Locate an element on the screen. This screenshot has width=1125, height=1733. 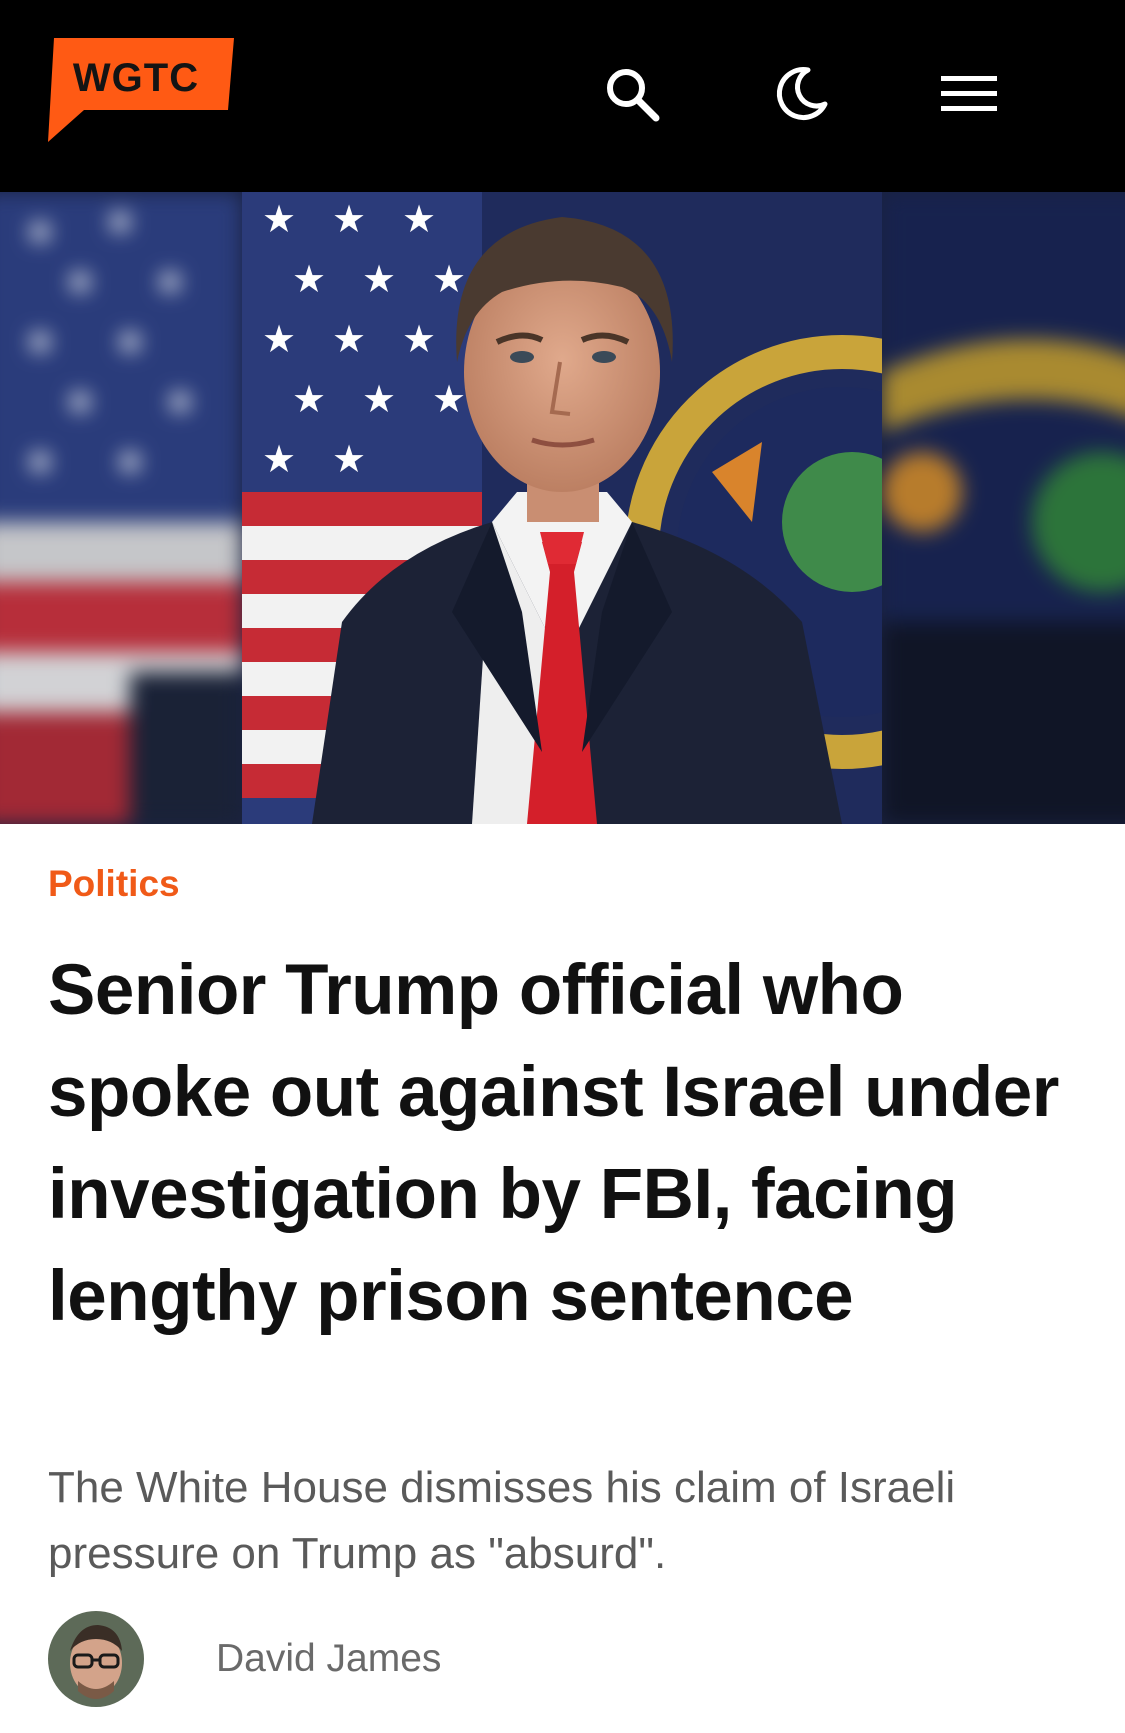
hero-blur-left is located at coordinates (121, 508).